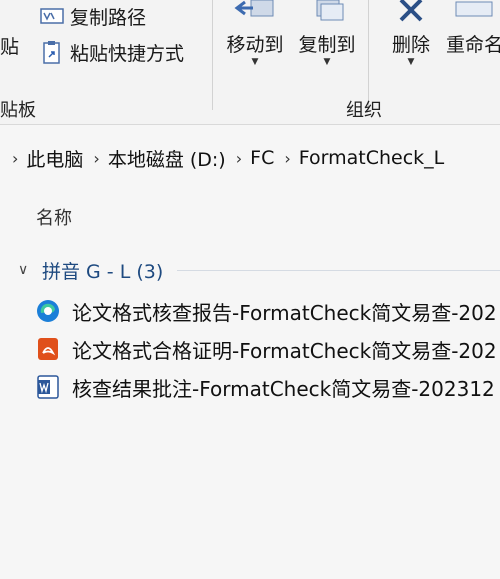  I want to click on paste-shortcut-button: 粘贴快捷方式, so click(112, 52).